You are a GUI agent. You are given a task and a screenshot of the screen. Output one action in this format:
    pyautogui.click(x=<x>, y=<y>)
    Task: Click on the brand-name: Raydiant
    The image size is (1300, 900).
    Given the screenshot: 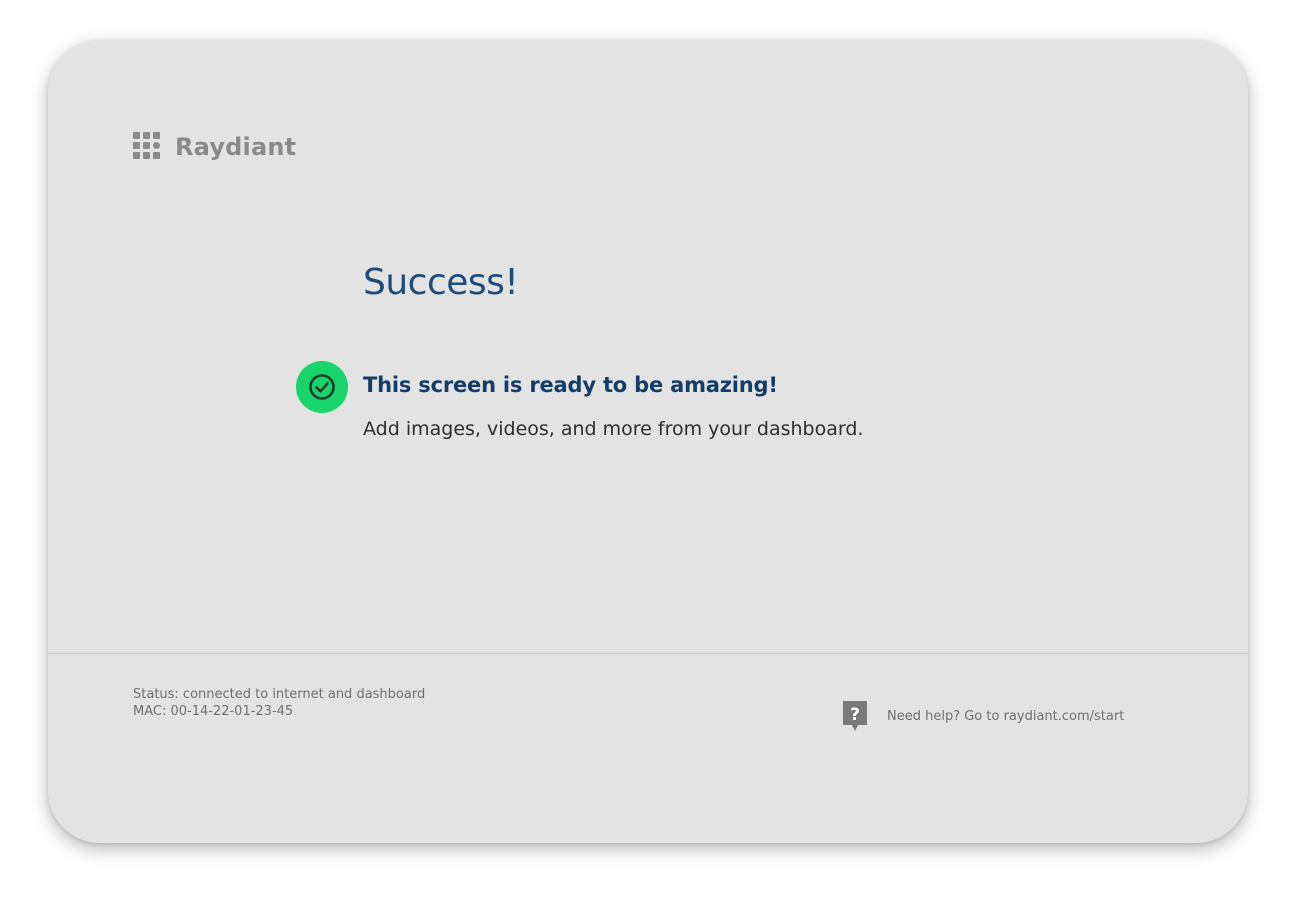 What is the action you would take?
    pyautogui.click(x=236, y=147)
    